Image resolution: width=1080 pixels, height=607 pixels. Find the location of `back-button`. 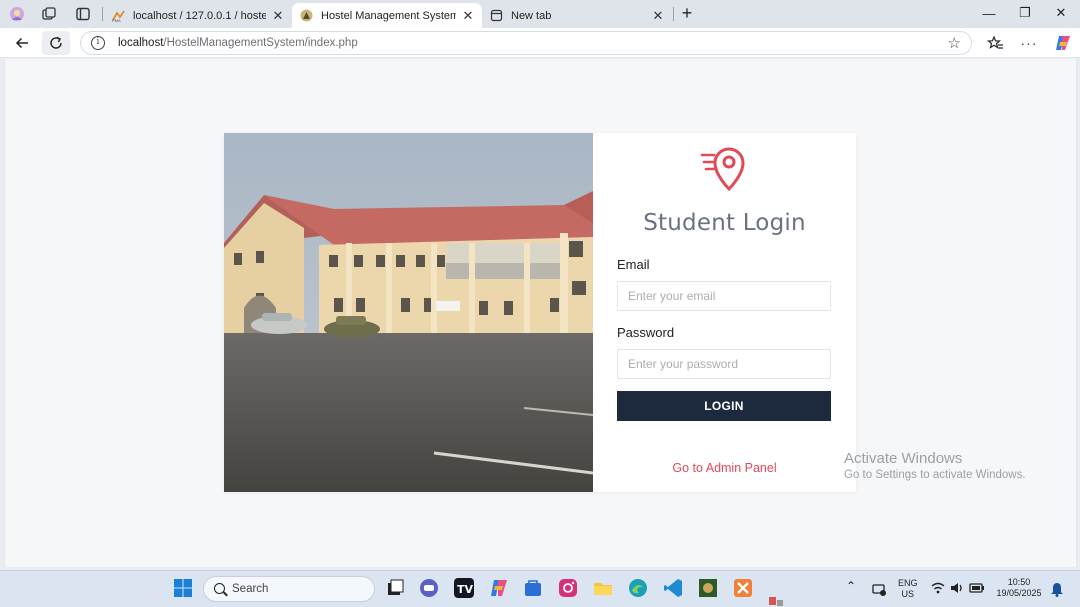

back-button is located at coordinates (22, 43).